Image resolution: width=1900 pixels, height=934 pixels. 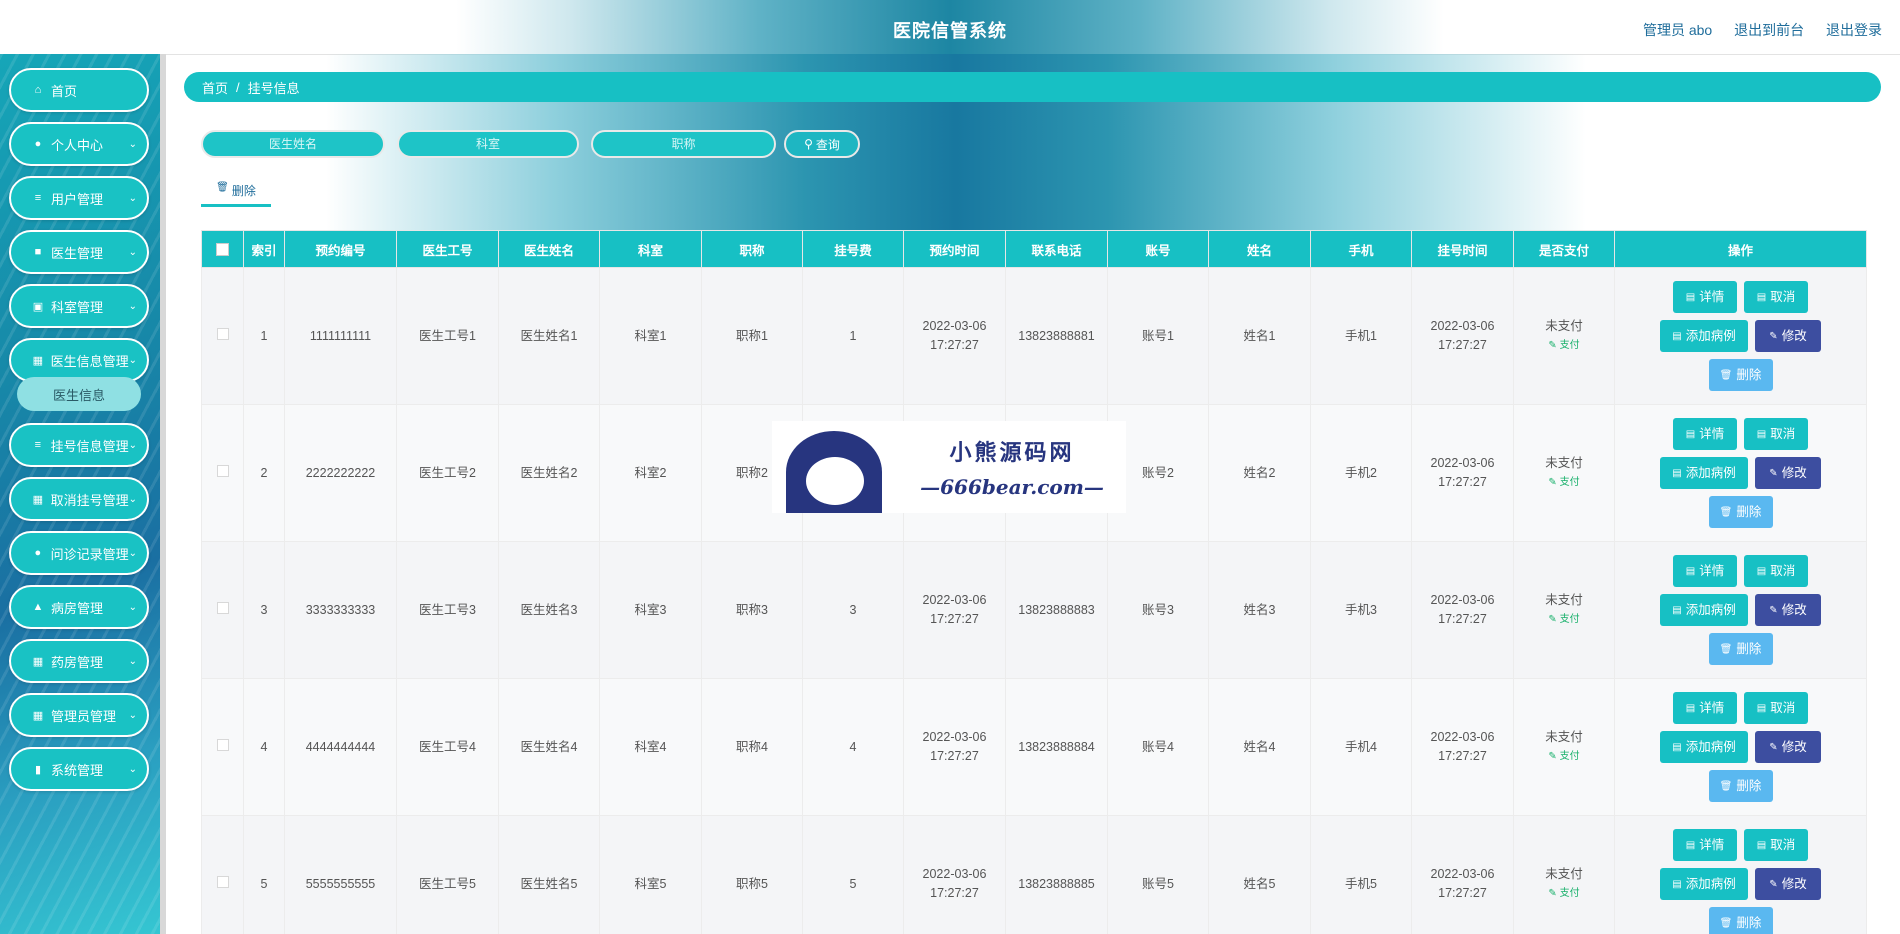 What do you see at coordinates (1677, 30) in the screenshot?
I see `admin-user-link: 管理员 abo` at bounding box center [1677, 30].